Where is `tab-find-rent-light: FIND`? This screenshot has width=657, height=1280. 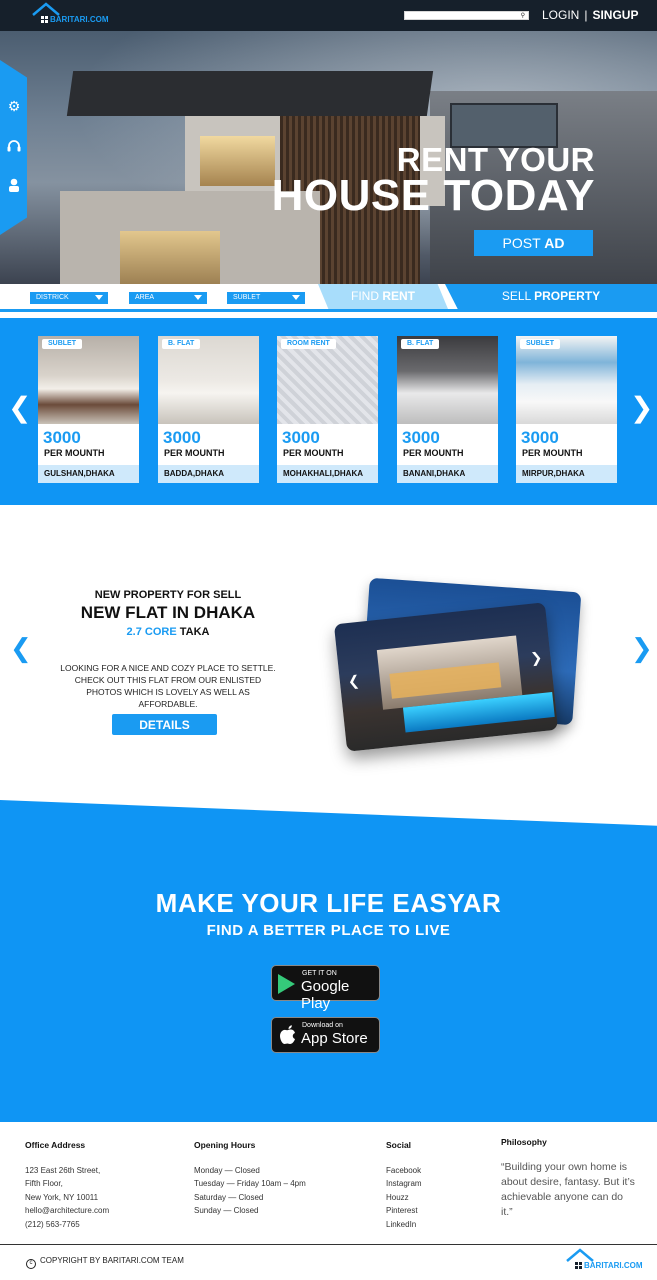 tab-find-rent-light: FIND is located at coordinates (364, 296).